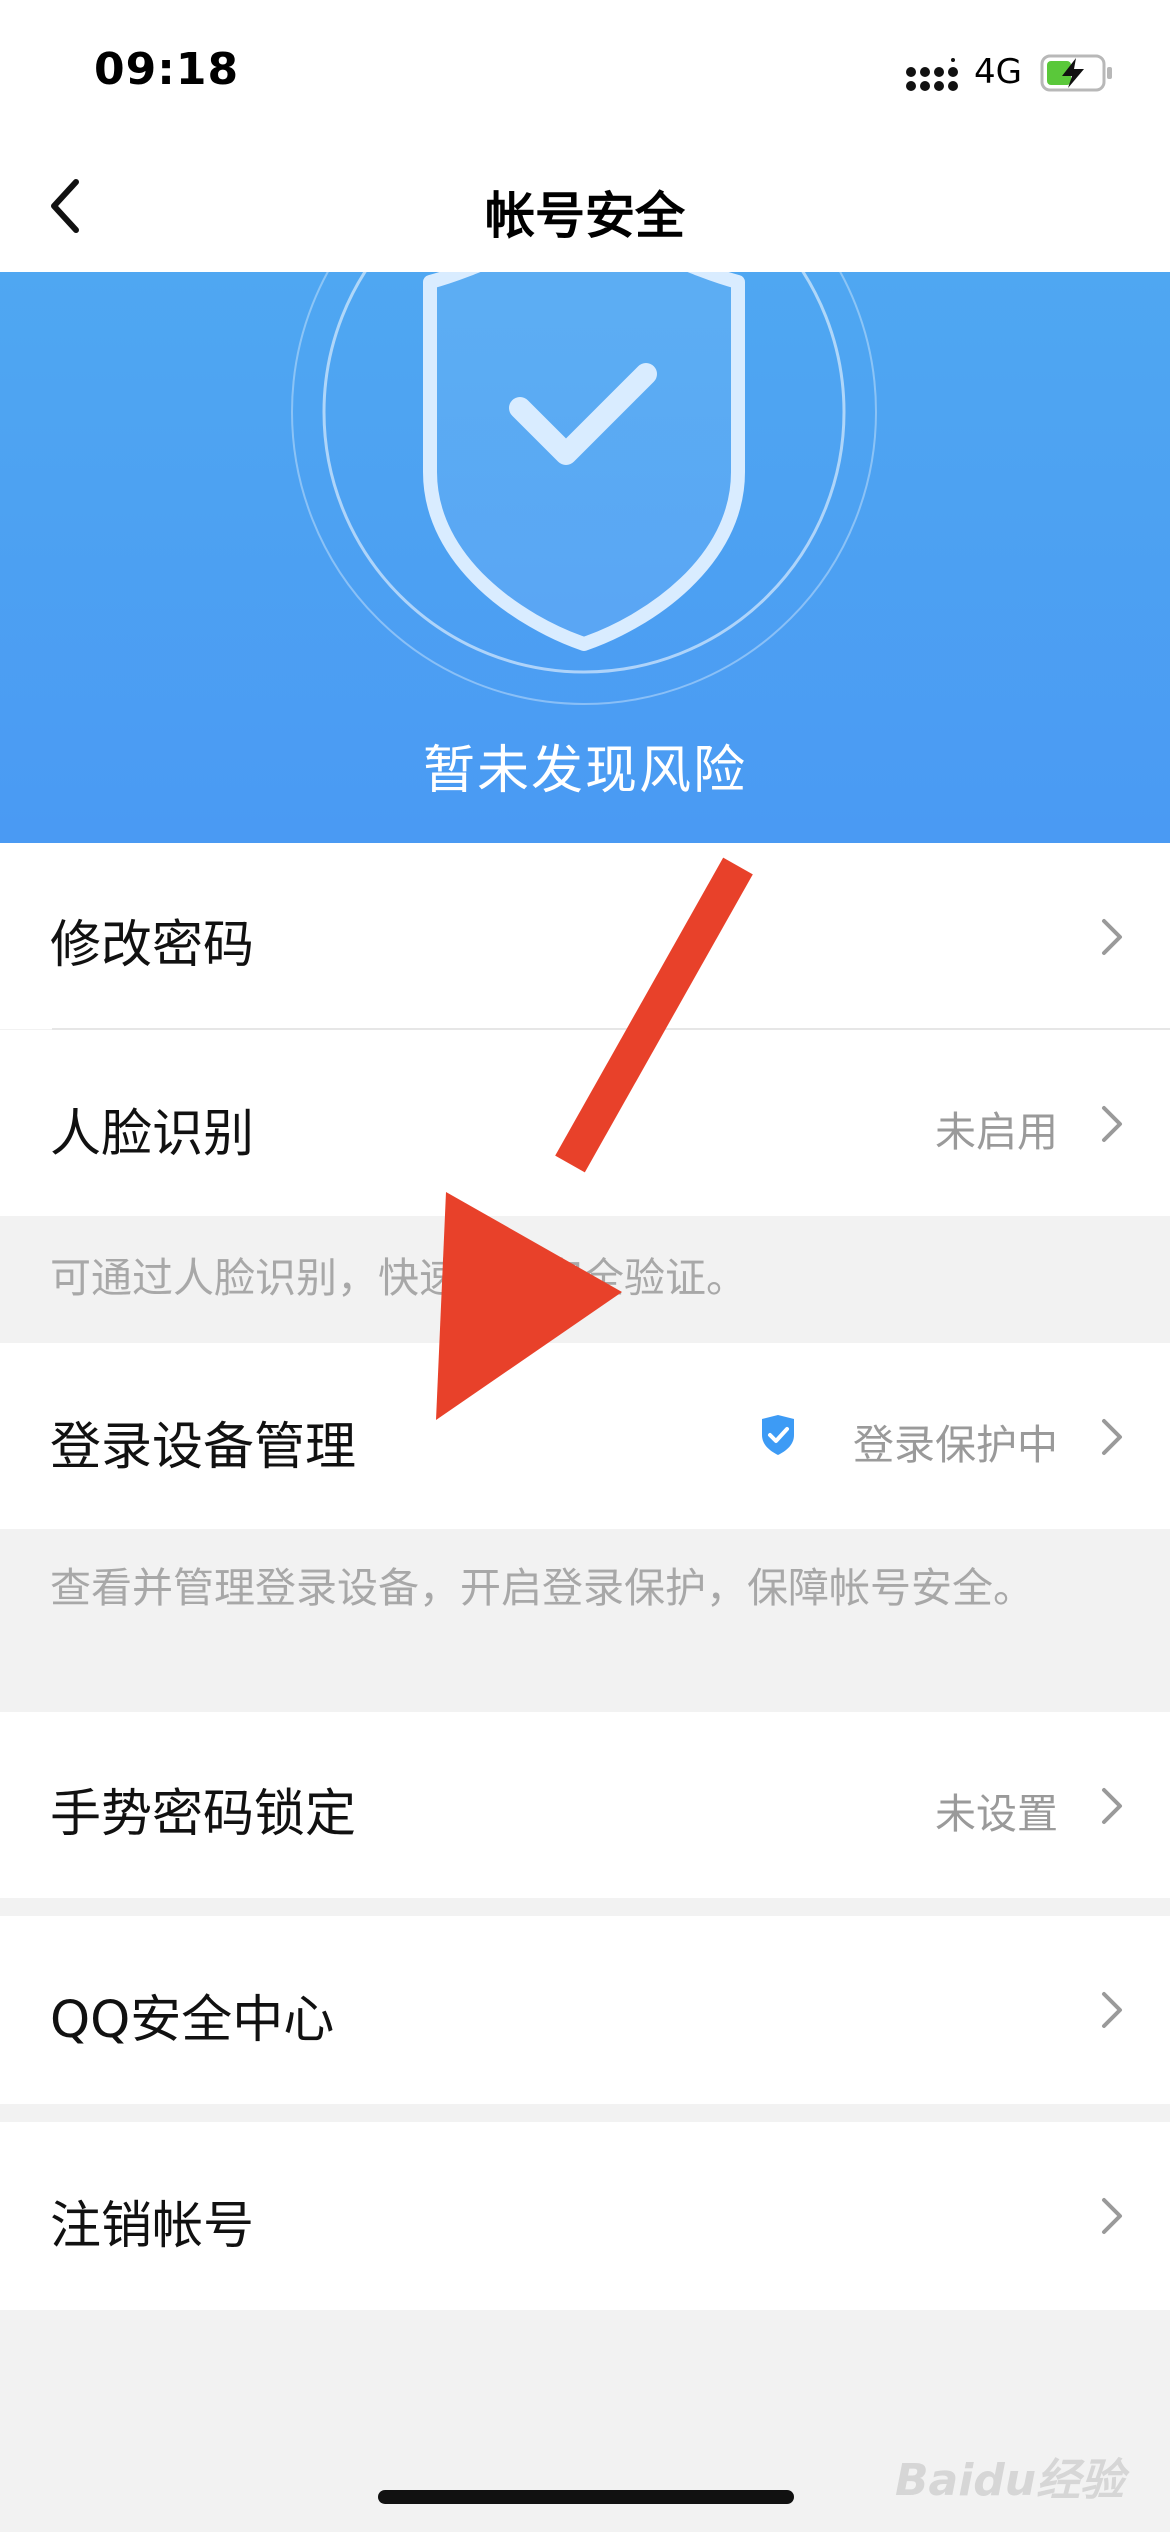 The height and width of the screenshot is (2532, 1170). Describe the element at coordinates (1076, 73) in the screenshot. I see `battery-charging-icon` at that location.